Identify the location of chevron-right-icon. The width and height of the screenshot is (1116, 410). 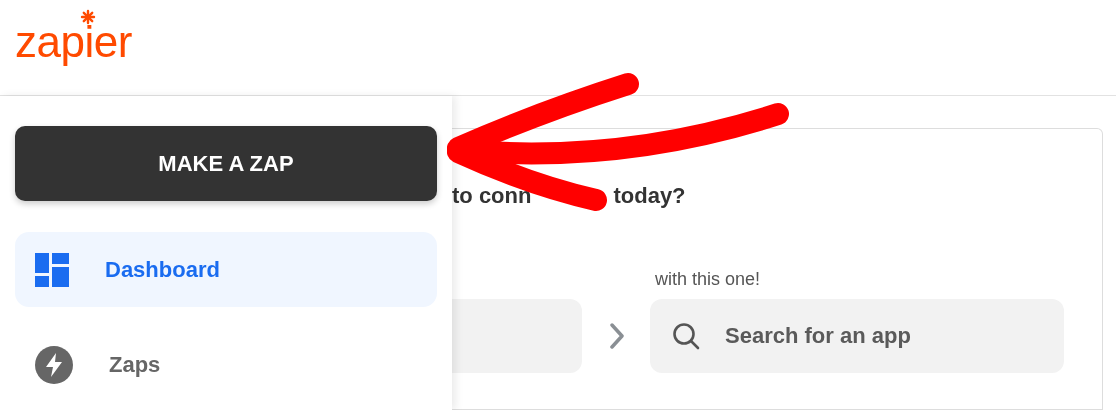
(617, 336).